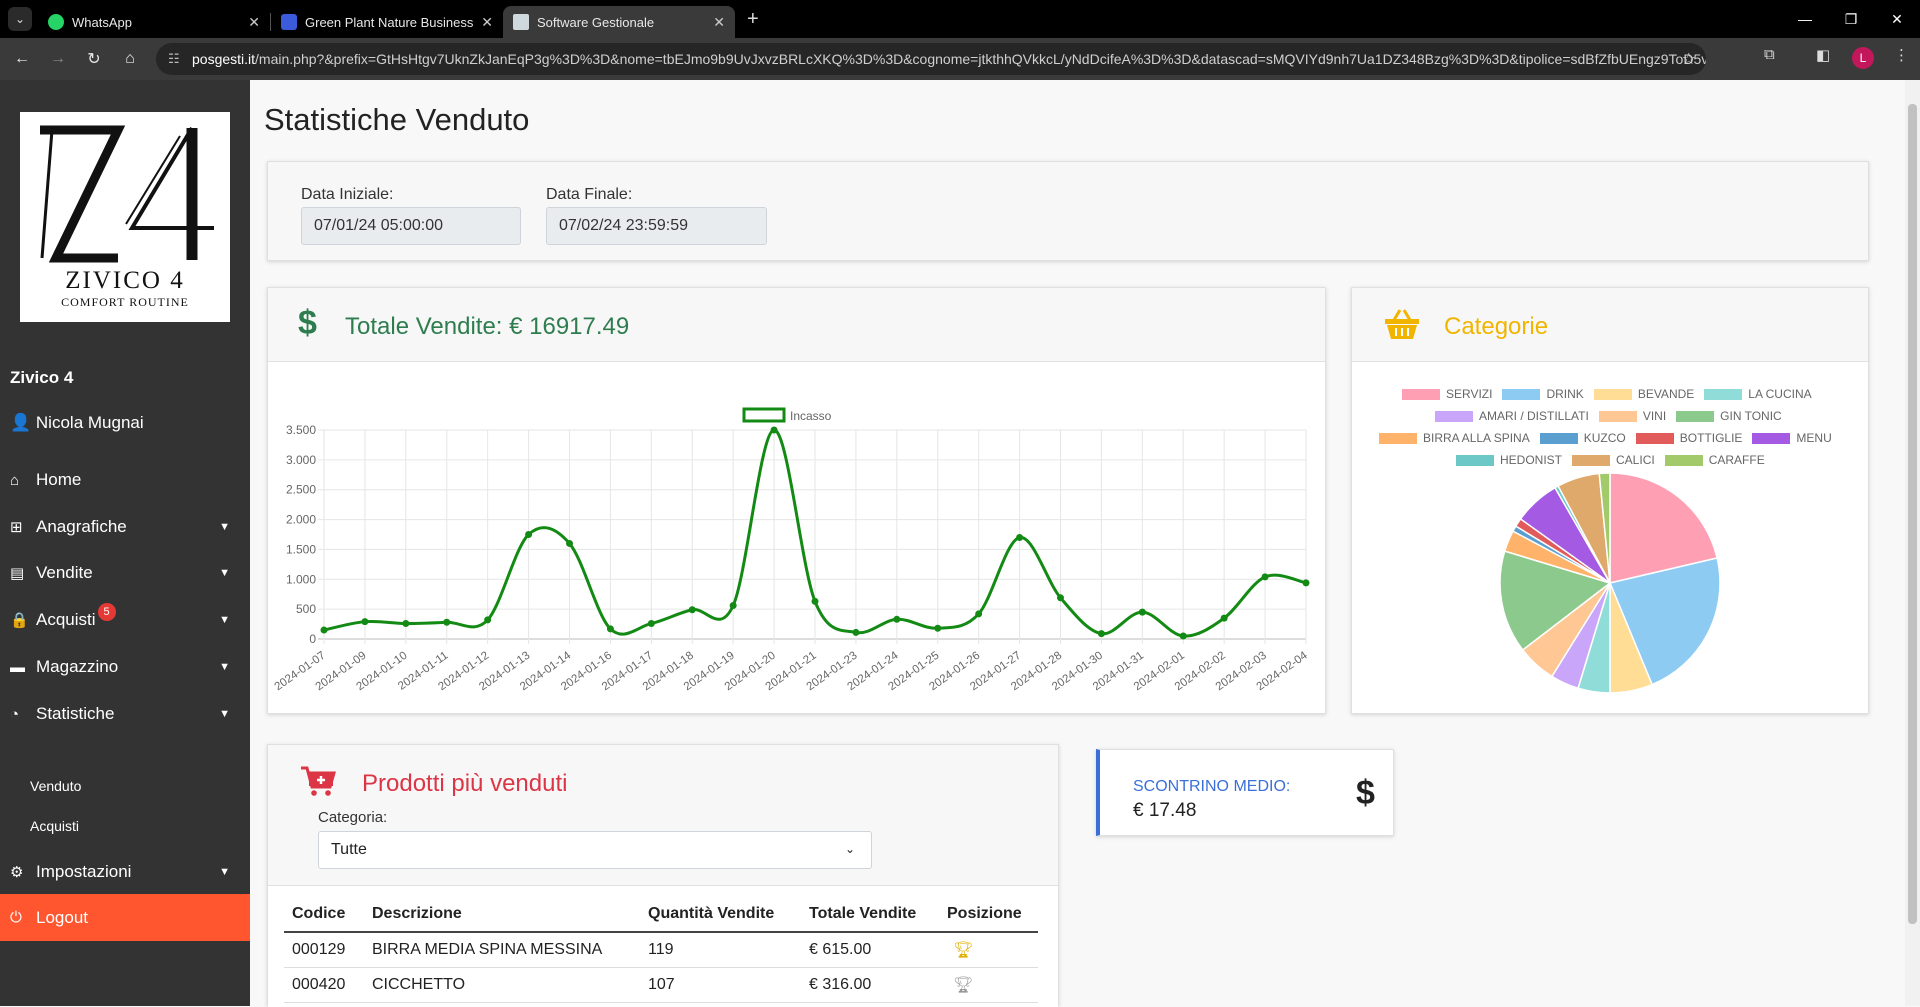 This screenshot has height=1007, width=1920. I want to click on pie-legend-item: MENU, so click(1792, 438).